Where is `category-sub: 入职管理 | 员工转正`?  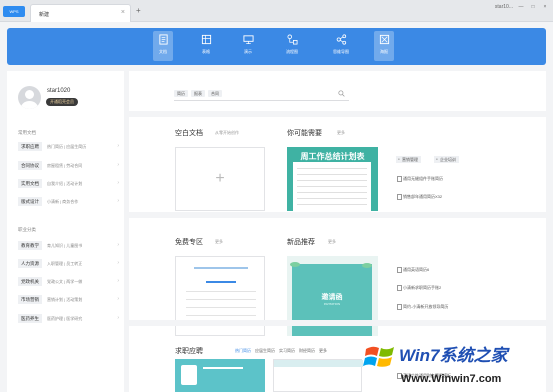 category-sub: 入职管理 | 员工转正 is located at coordinates (64, 264).